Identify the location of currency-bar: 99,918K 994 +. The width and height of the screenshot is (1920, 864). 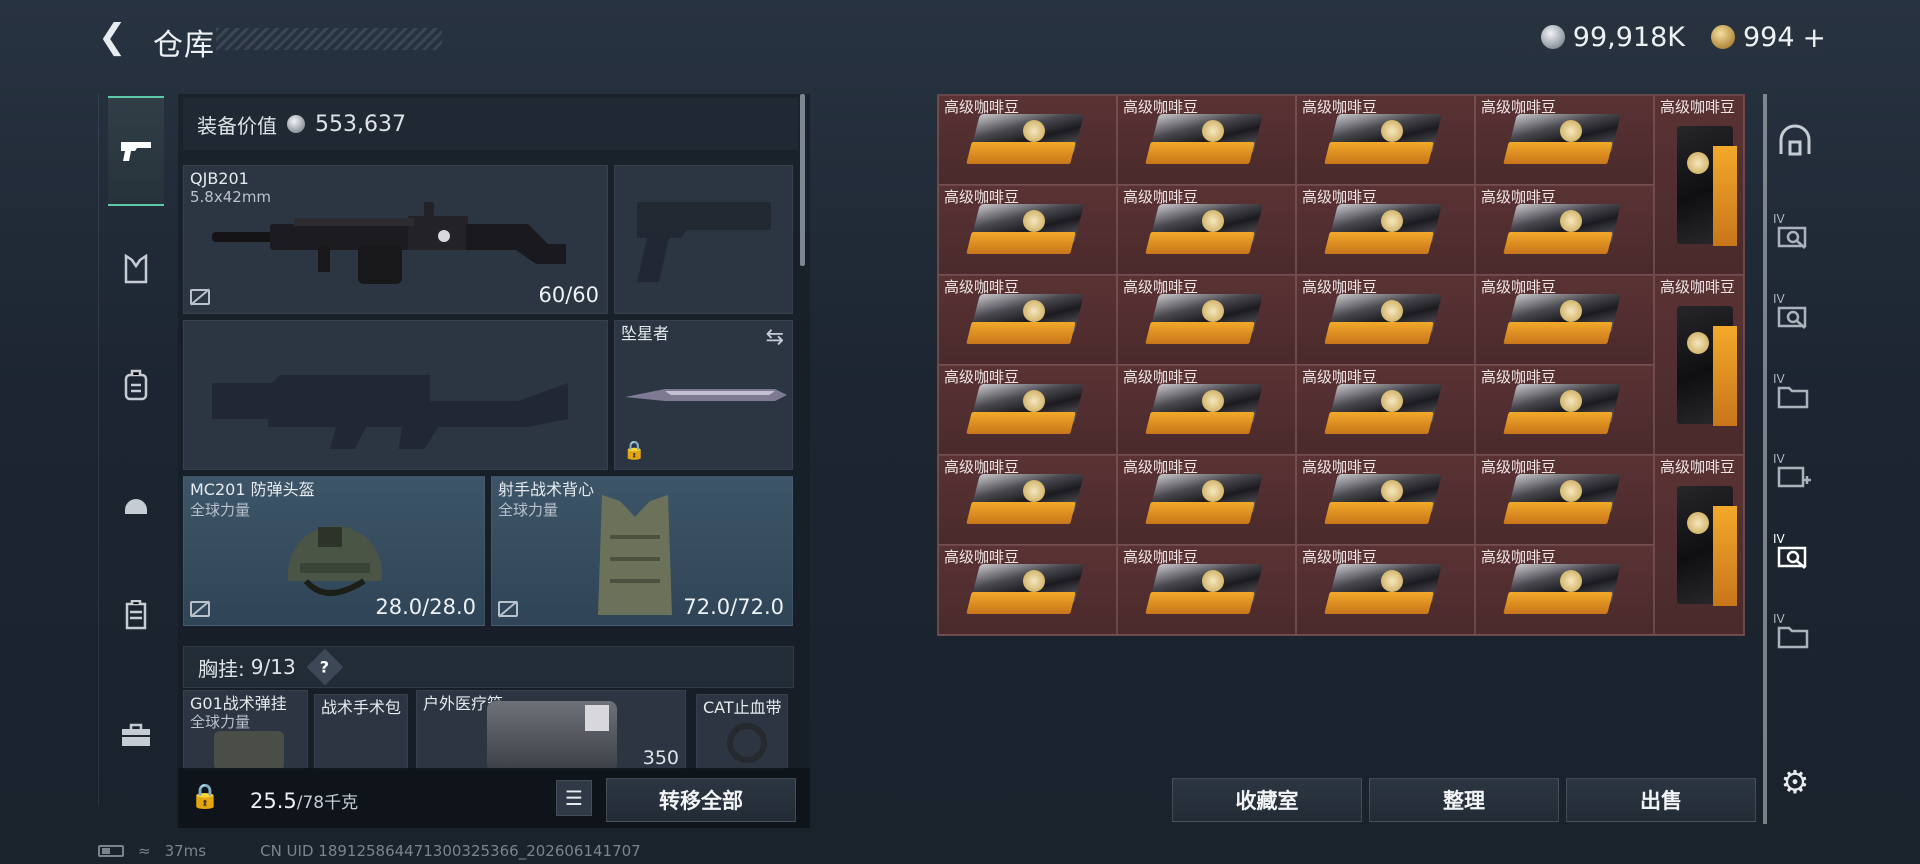
(1668, 37).